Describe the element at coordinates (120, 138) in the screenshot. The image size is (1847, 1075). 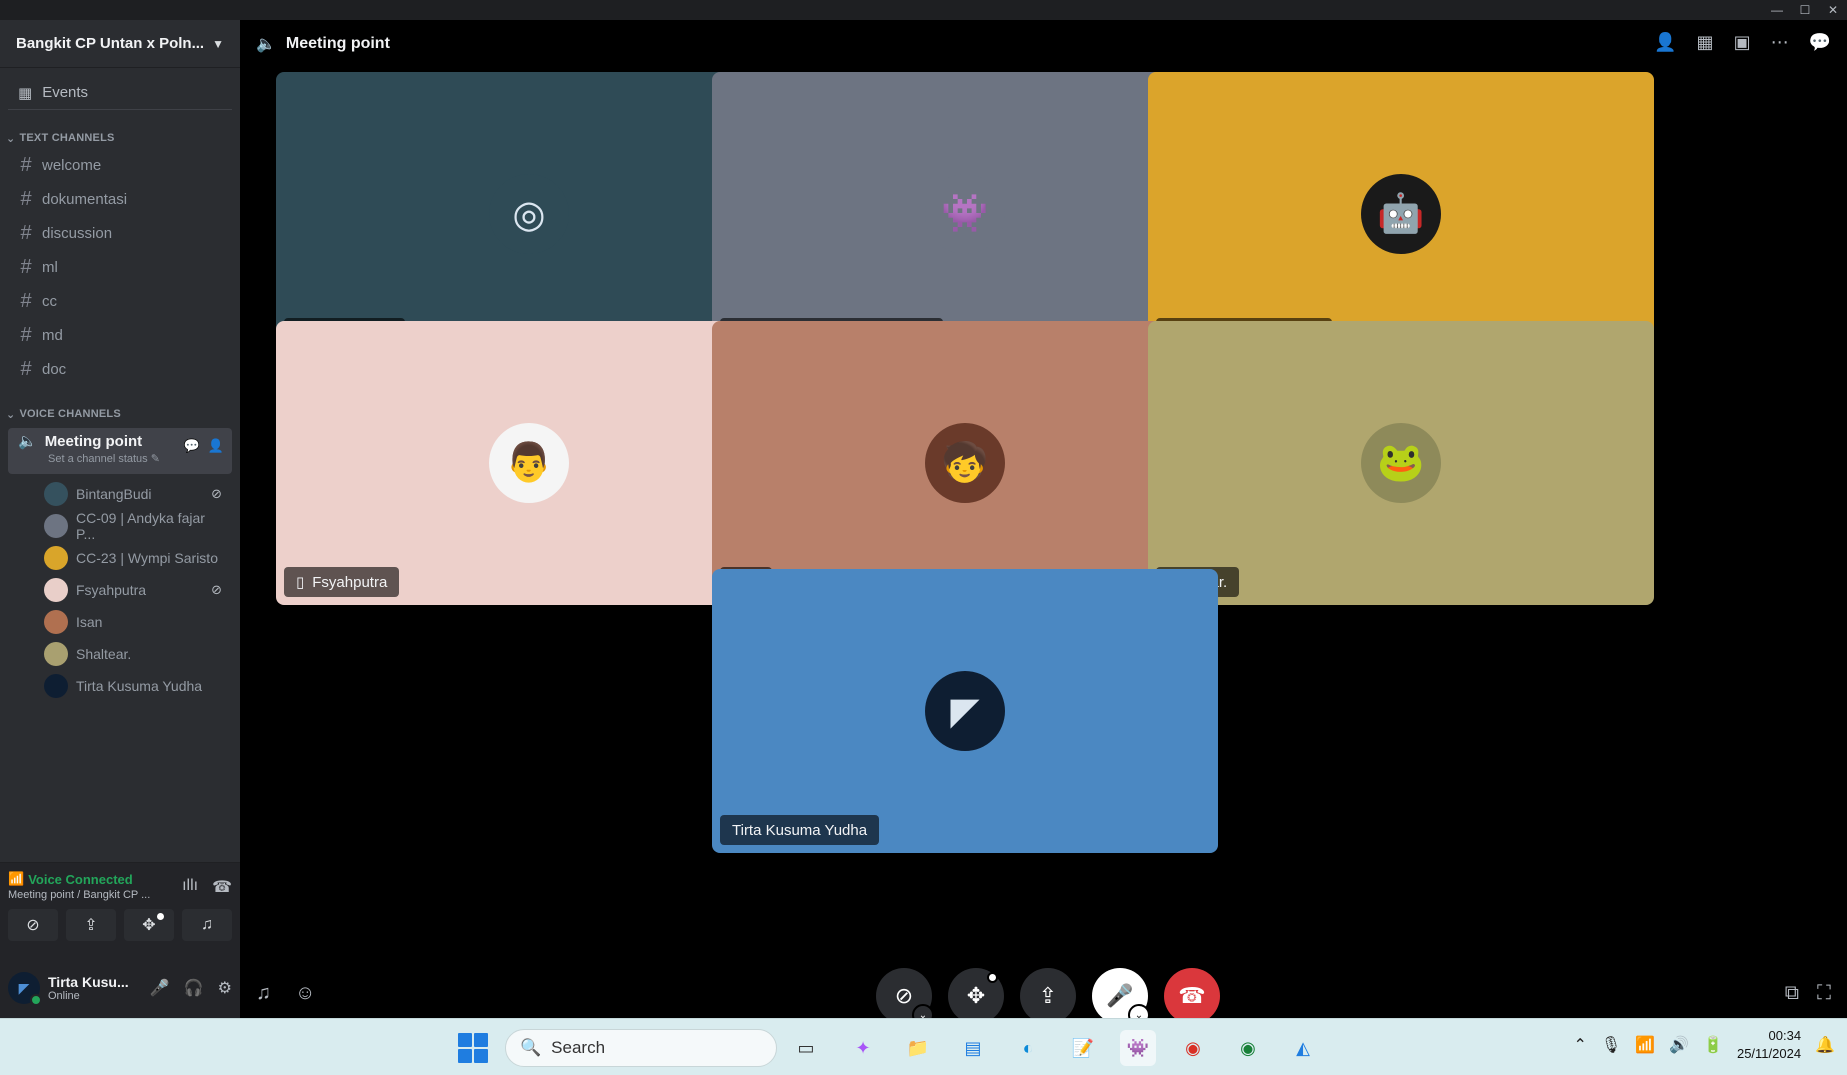
I see `text-channels-category: ⌄ TEXT CHANNELS` at that location.